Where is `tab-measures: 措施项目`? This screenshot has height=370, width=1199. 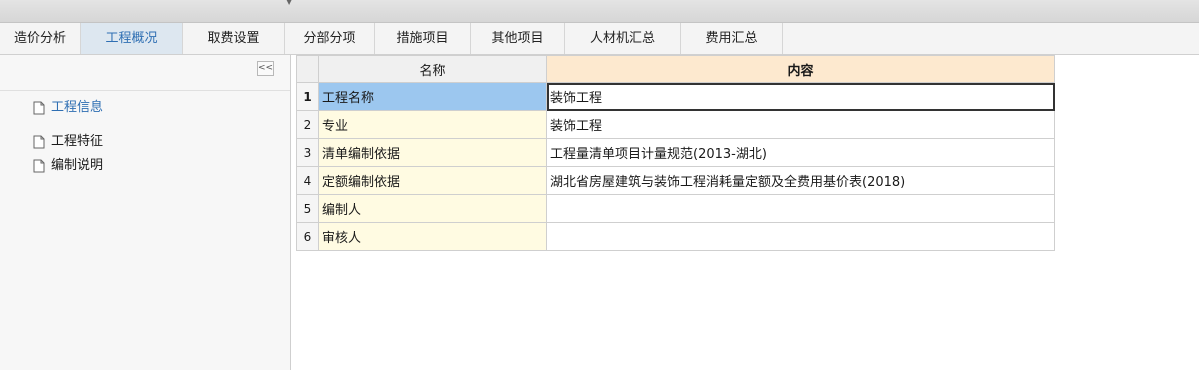
tab-measures: 措施项目 is located at coordinates (423, 38).